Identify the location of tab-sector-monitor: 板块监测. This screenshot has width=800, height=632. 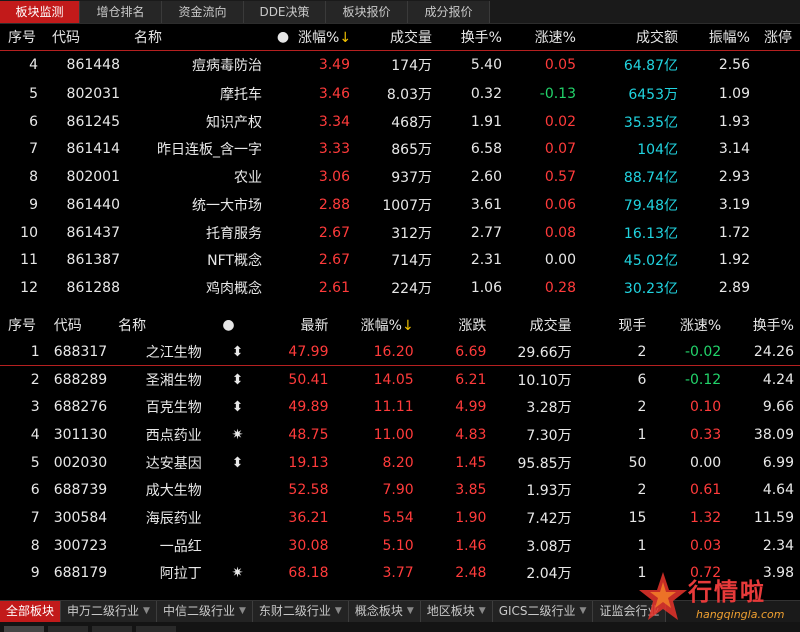
(40, 12).